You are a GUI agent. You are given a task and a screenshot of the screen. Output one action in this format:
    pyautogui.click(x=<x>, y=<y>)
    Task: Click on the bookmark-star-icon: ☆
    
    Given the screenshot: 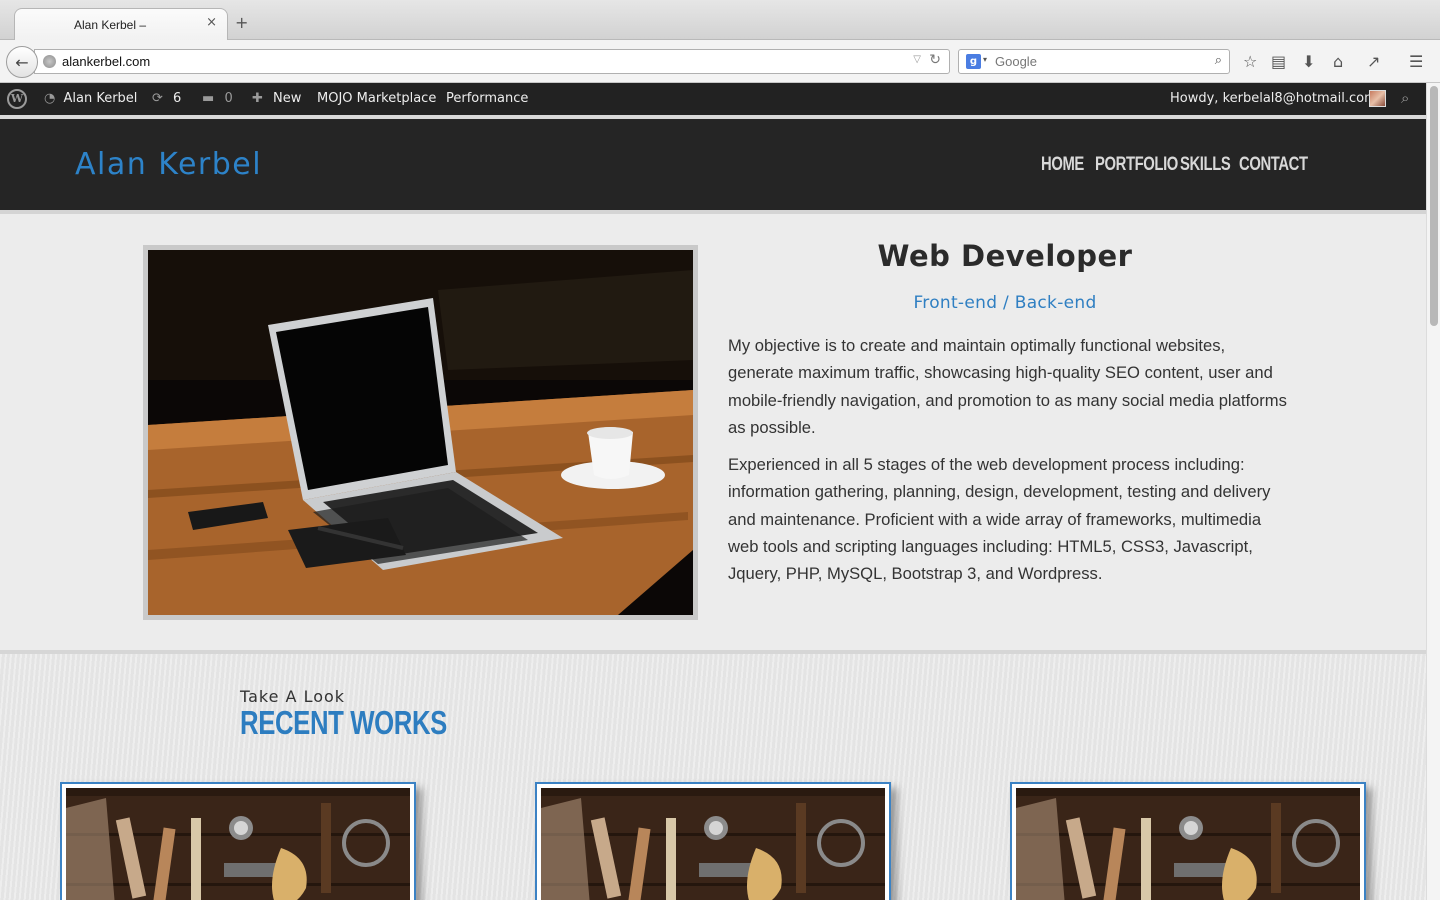 What is the action you would take?
    pyautogui.click(x=1250, y=61)
    